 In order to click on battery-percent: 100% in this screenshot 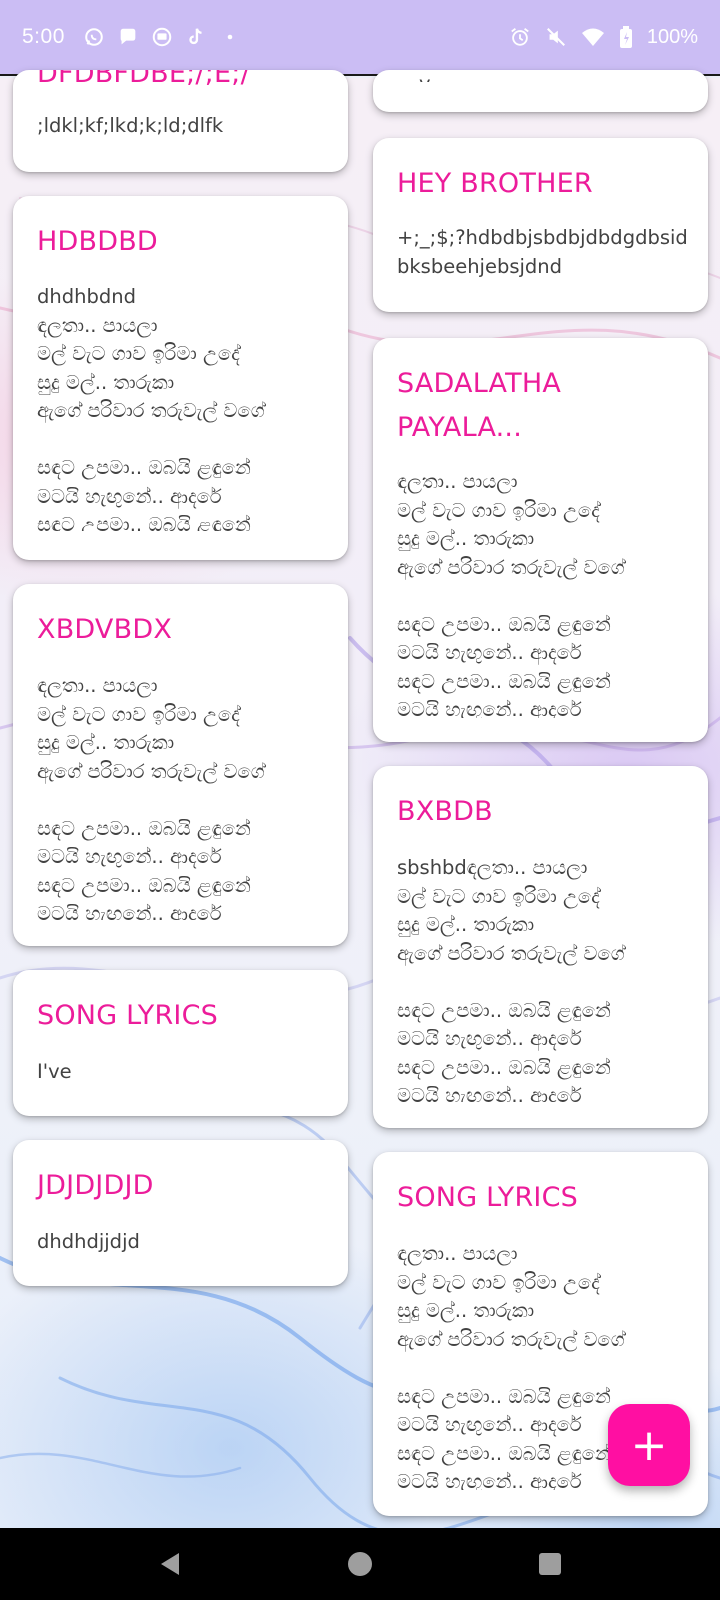, I will do `click(672, 36)`.